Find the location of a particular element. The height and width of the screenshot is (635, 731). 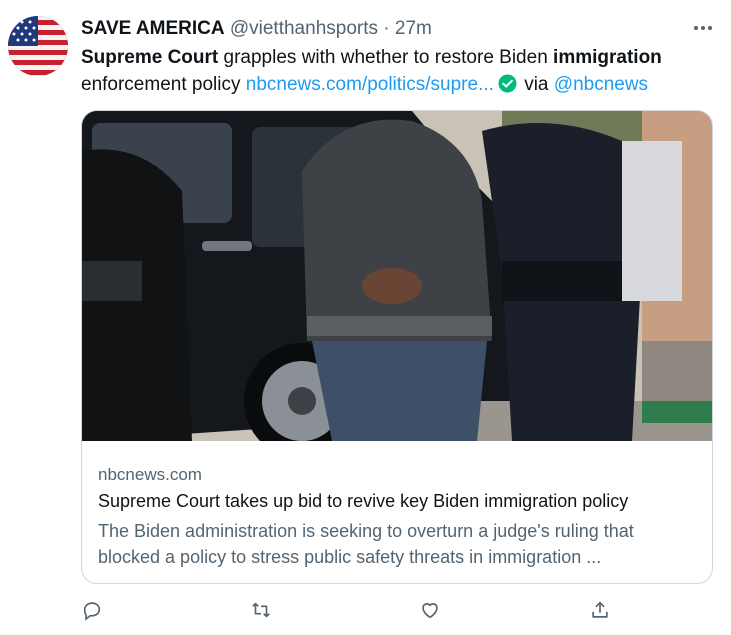

tweet-actions is located at coordinates (365, 610).